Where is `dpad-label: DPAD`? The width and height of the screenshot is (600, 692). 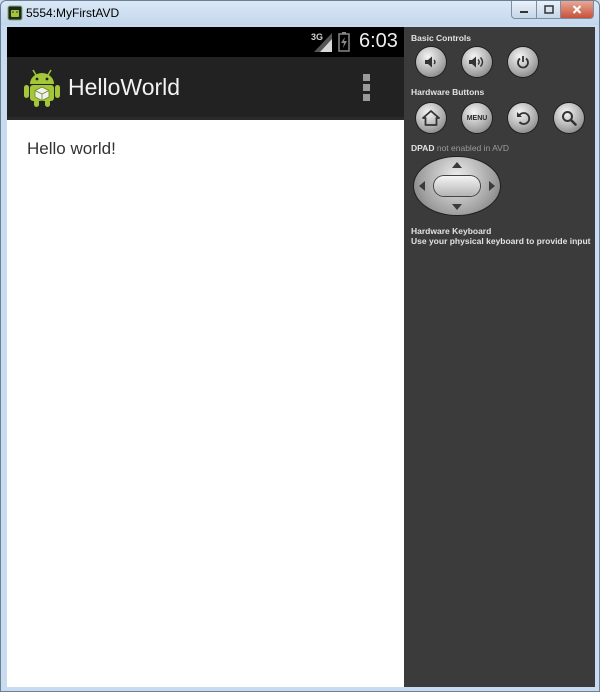
dpad-label: DPAD is located at coordinates (423, 148).